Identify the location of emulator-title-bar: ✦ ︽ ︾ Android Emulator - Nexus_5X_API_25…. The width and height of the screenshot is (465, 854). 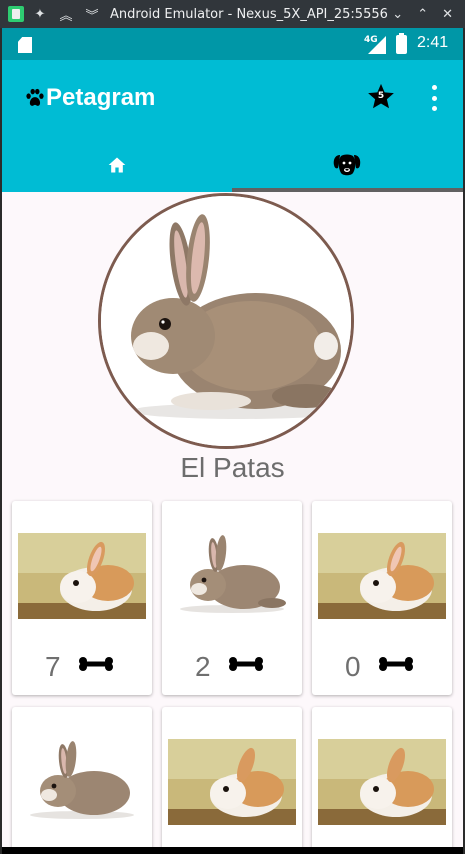
(232, 14).